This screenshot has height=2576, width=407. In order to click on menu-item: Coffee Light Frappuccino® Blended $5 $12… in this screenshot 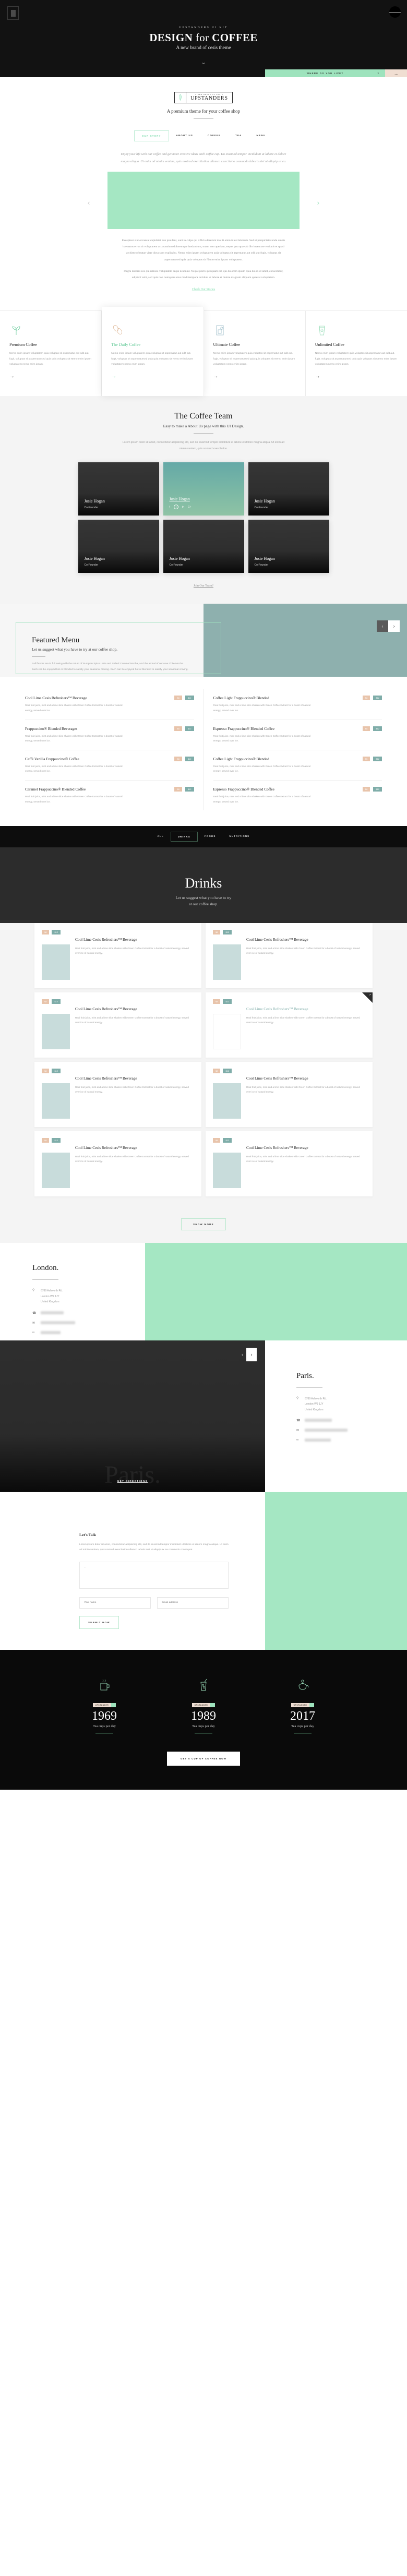, I will do `click(297, 766)`.